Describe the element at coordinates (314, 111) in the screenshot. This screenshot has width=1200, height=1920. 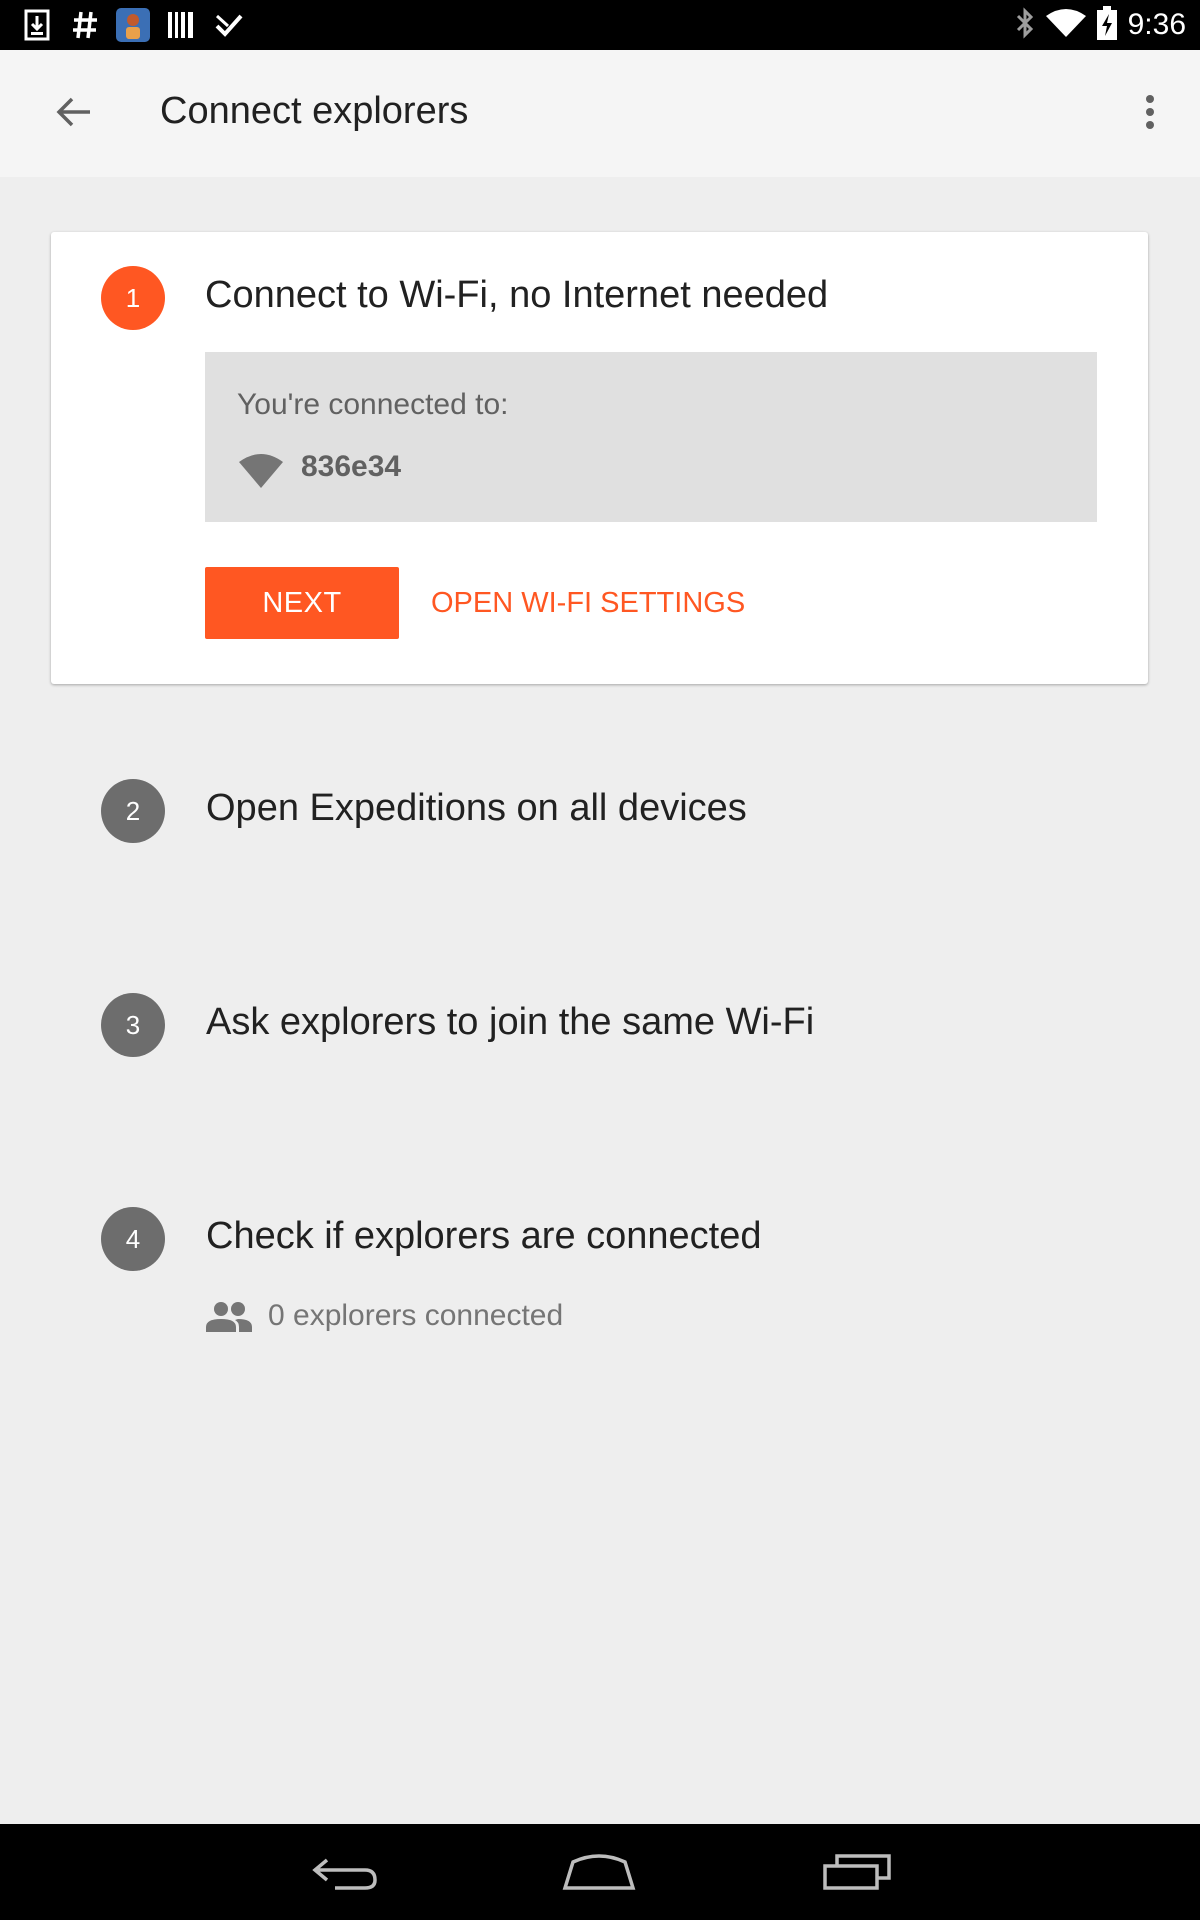
I see `page-title: Connect explorers` at that location.